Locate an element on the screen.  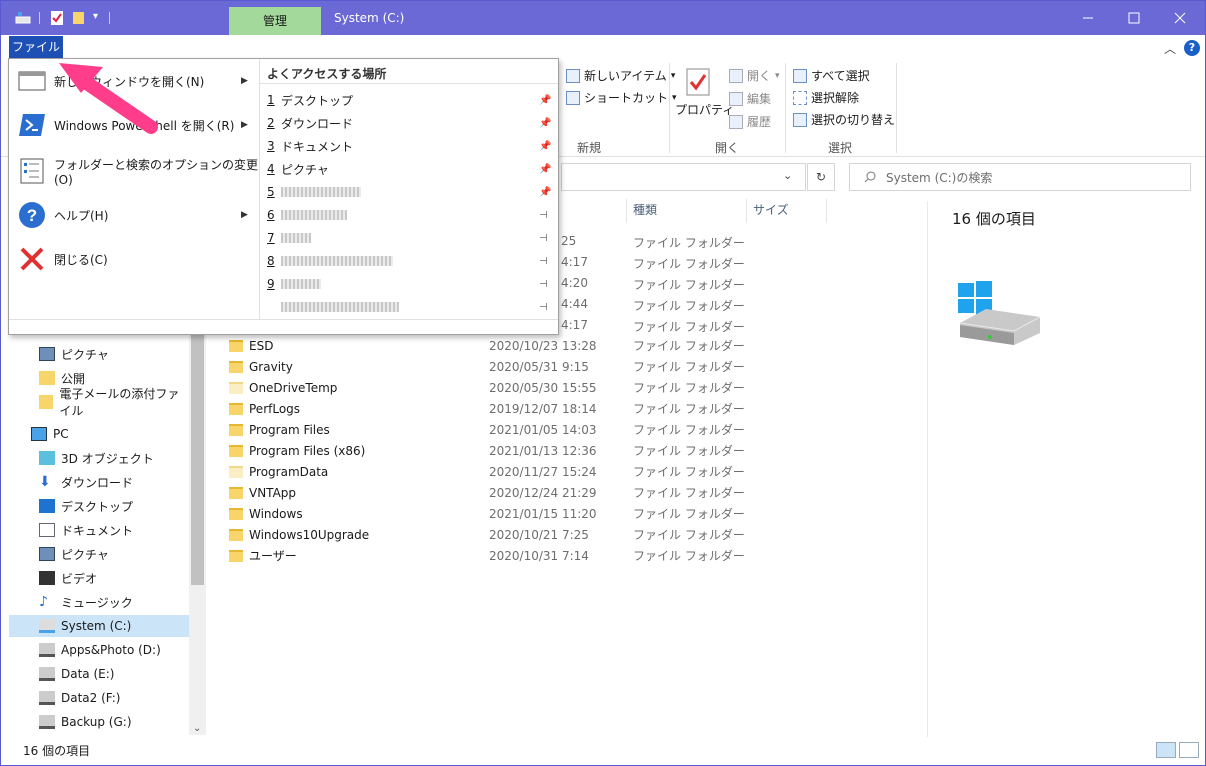
details-view-button is located at coordinates (1166, 750).